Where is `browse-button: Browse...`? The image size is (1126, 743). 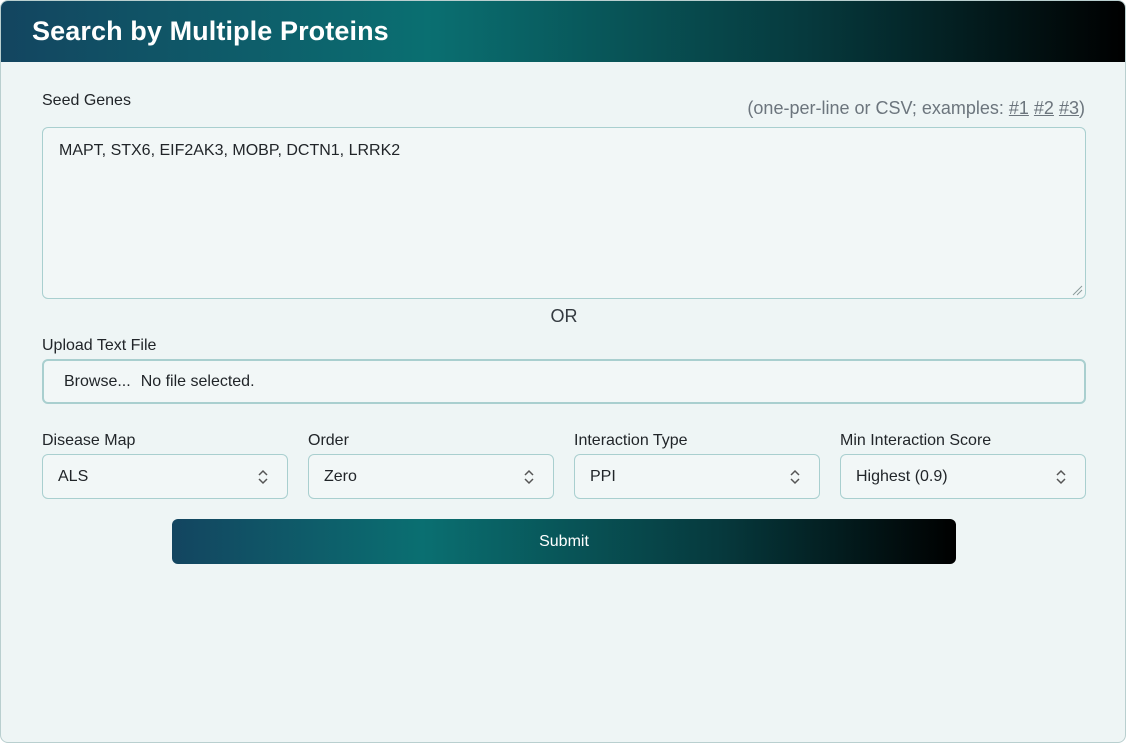
browse-button: Browse... is located at coordinates (92, 382).